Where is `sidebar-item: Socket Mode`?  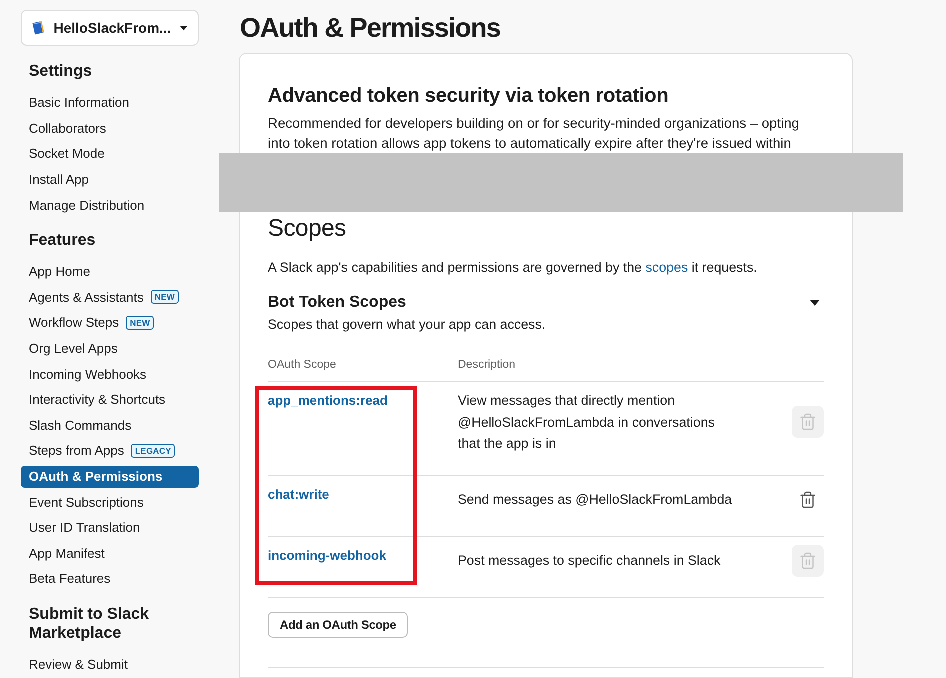 sidebar-item: Socket Mode is located at coordinates (110, 153).